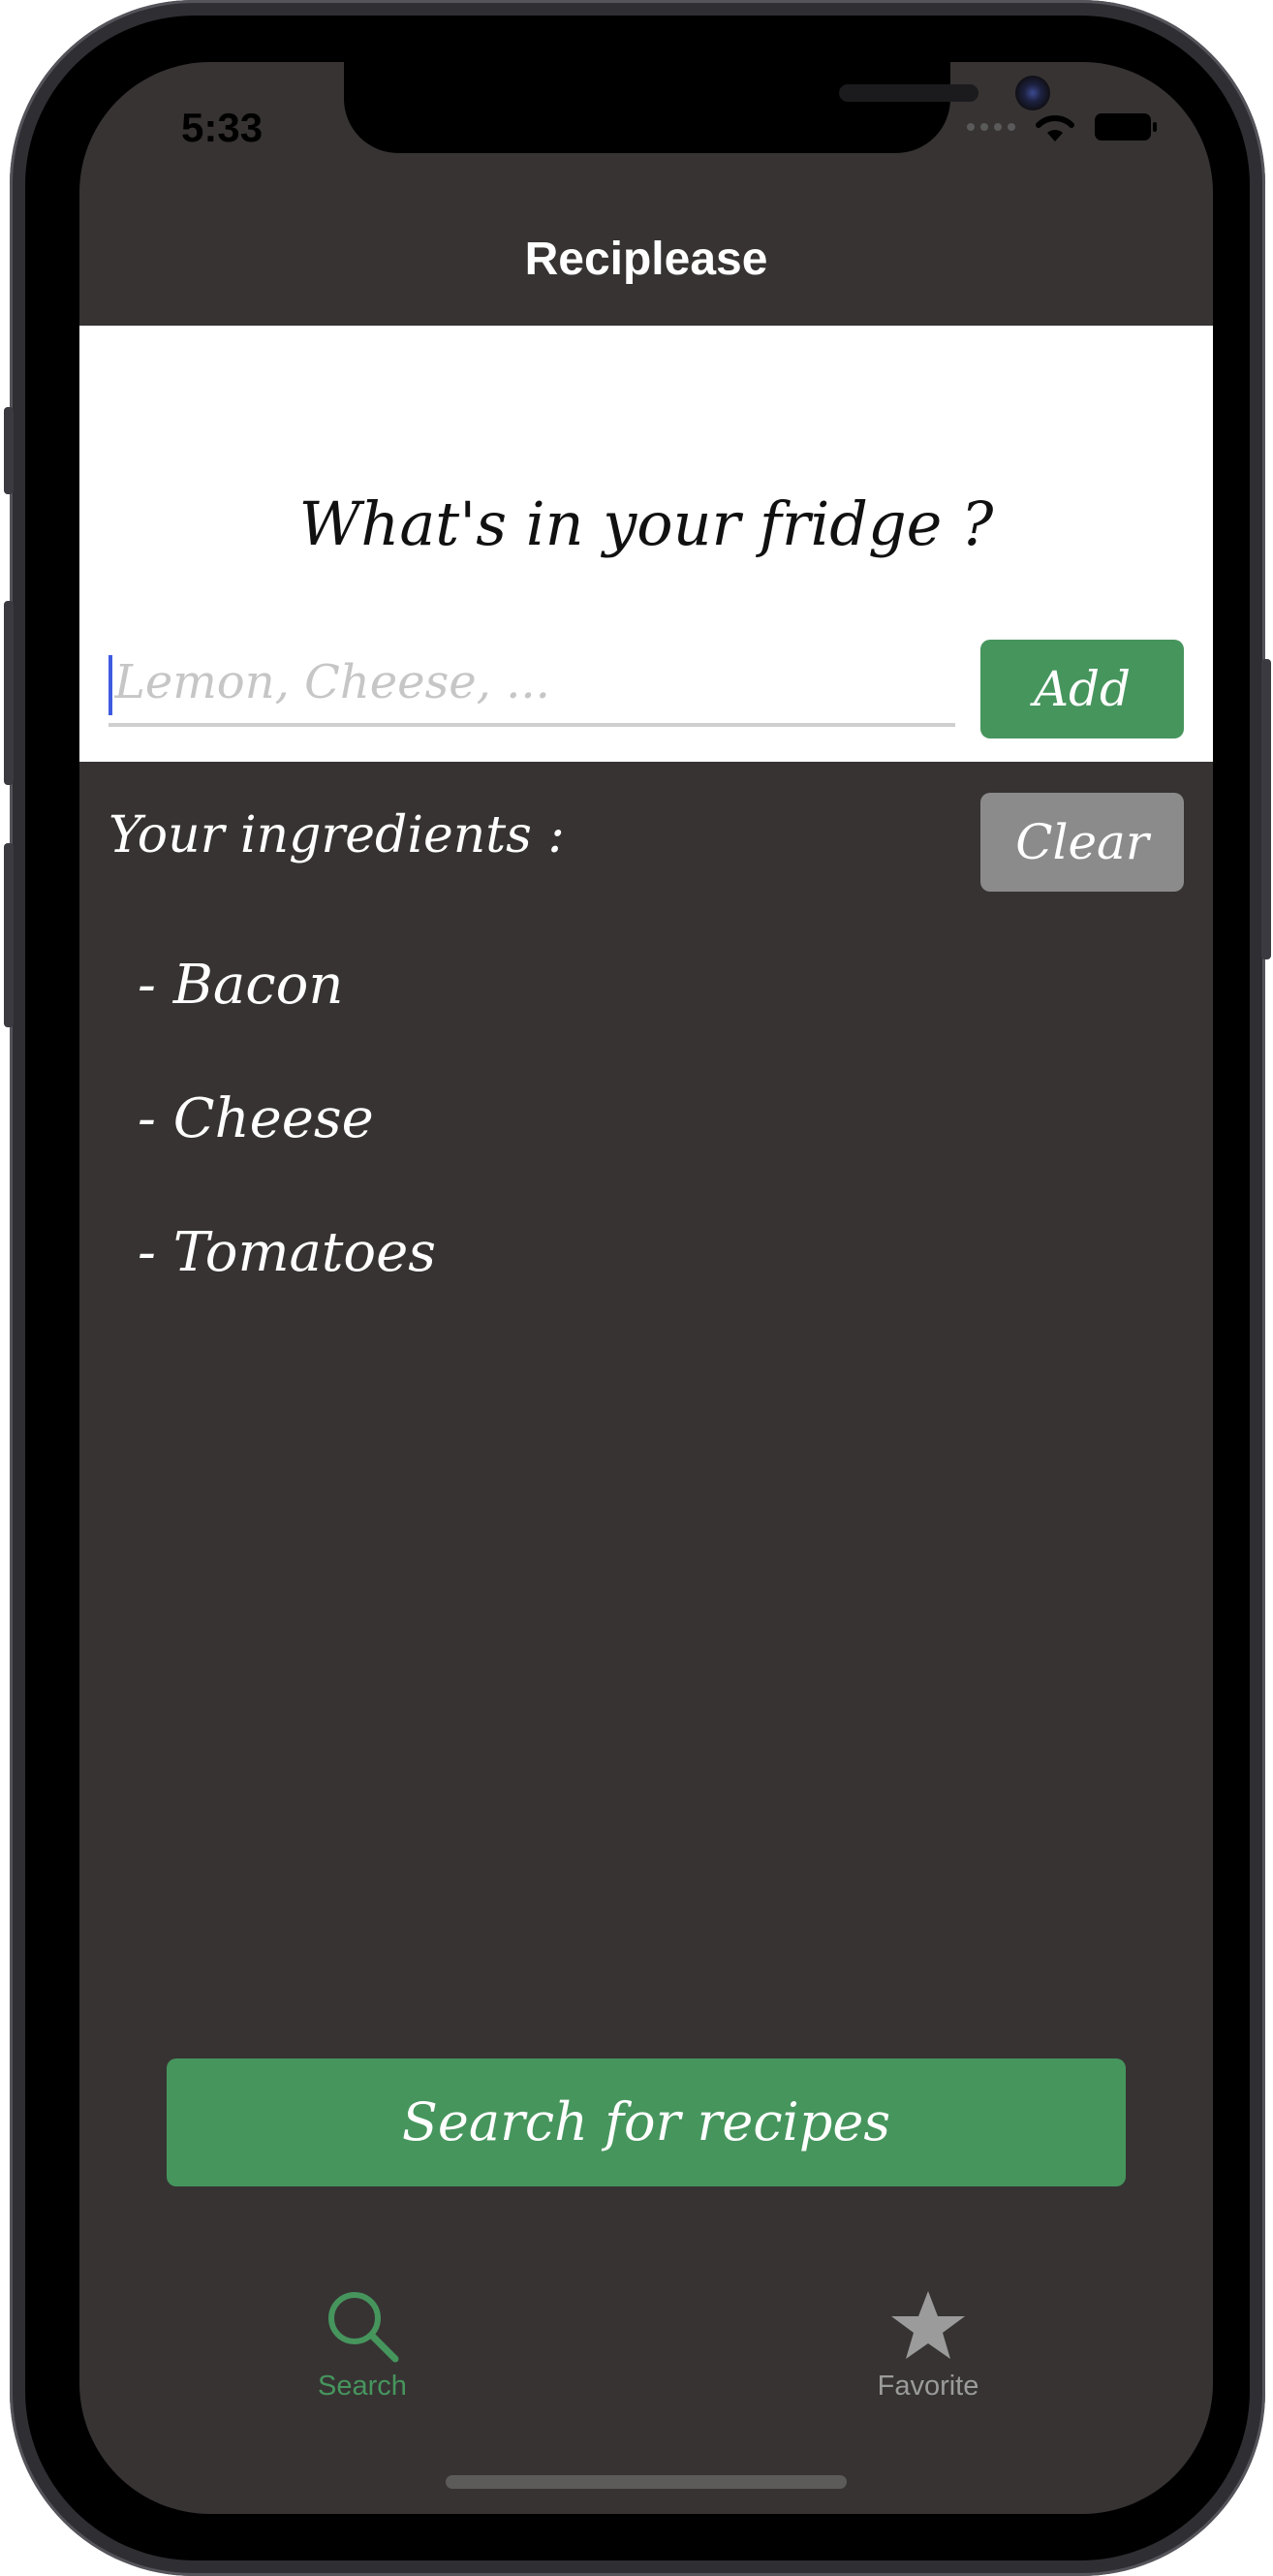 The image size is (1273, 2576). Describe the element at coordinates (928, 2386) in the screenshot. I see `tab-favorite-label: Favorite` at that location.